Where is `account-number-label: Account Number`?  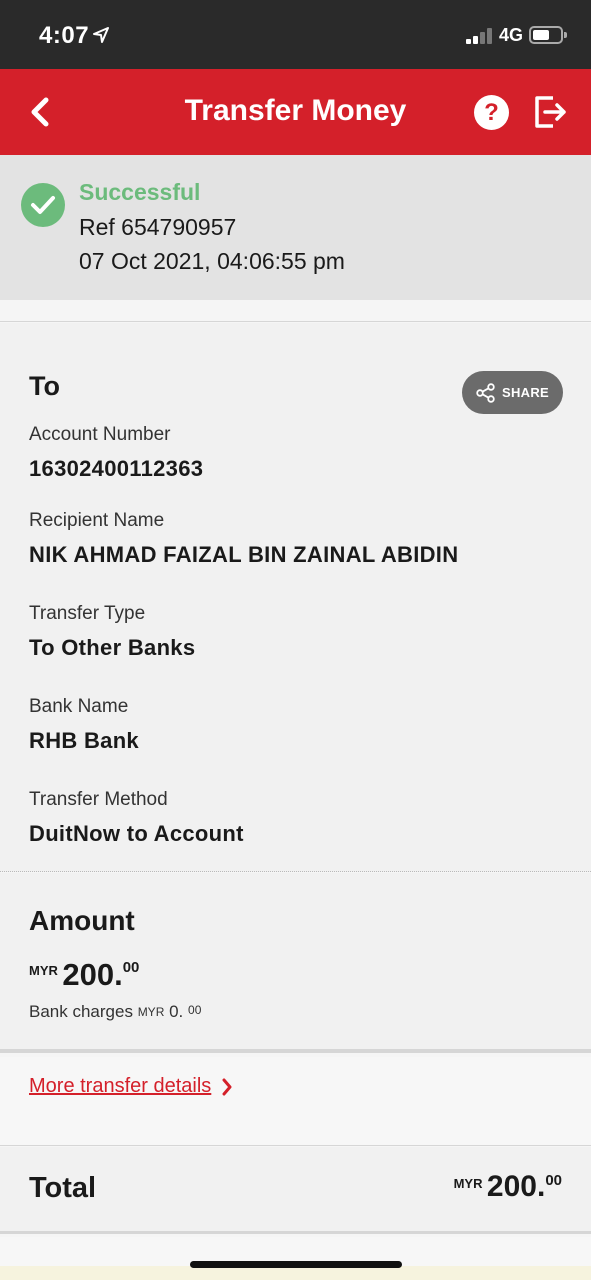 account-number-label: Account Number is located at coordinates (100, 434).